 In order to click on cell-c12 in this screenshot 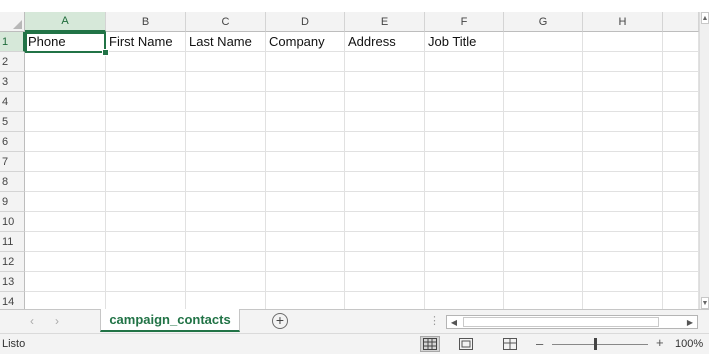, I will do `click(226, 262)`.